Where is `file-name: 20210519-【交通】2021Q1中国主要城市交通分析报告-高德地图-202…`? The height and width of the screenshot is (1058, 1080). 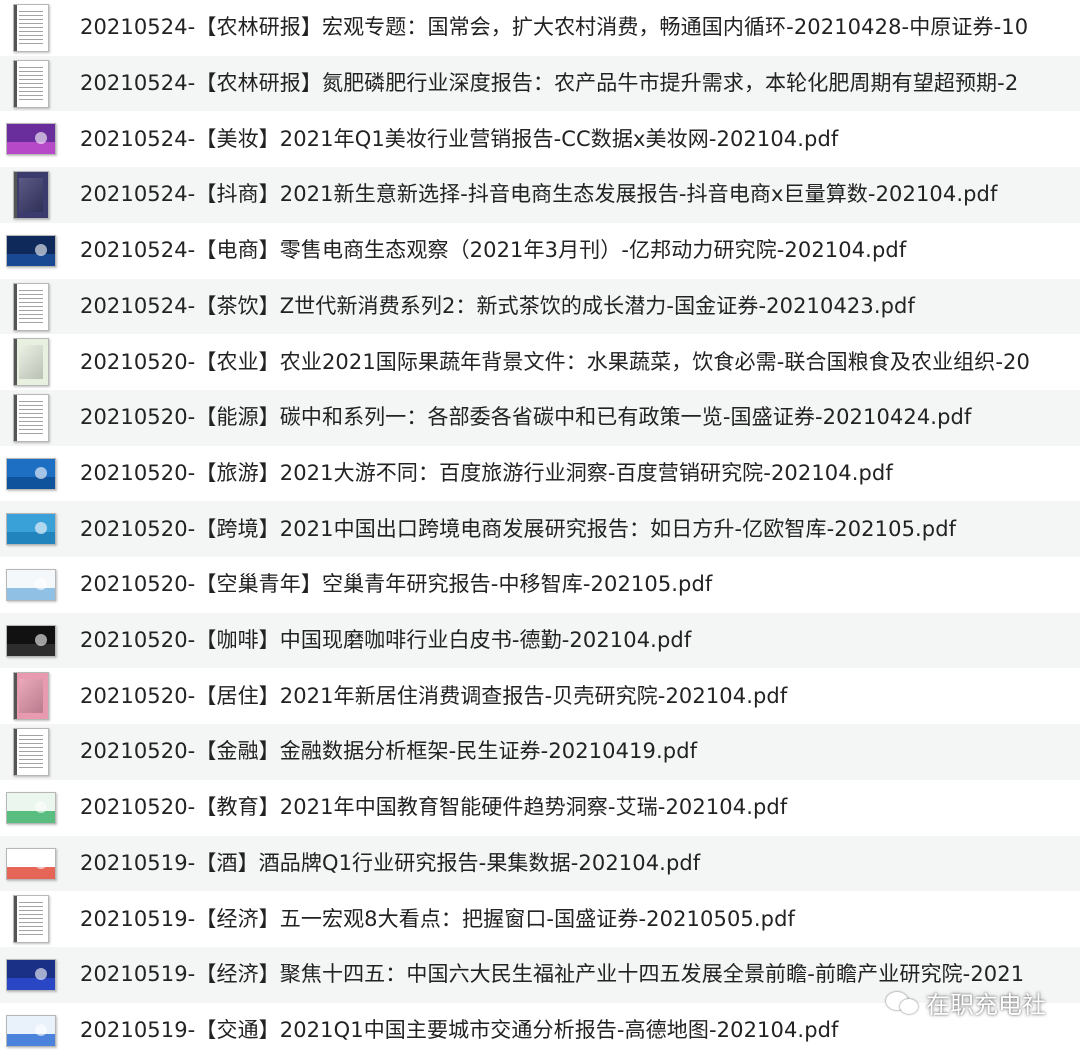
file-name: 20210519-【交通】2021Q1中国主要城市交通分析报告-高德地图-202… is located at coordinates (459, 1029).